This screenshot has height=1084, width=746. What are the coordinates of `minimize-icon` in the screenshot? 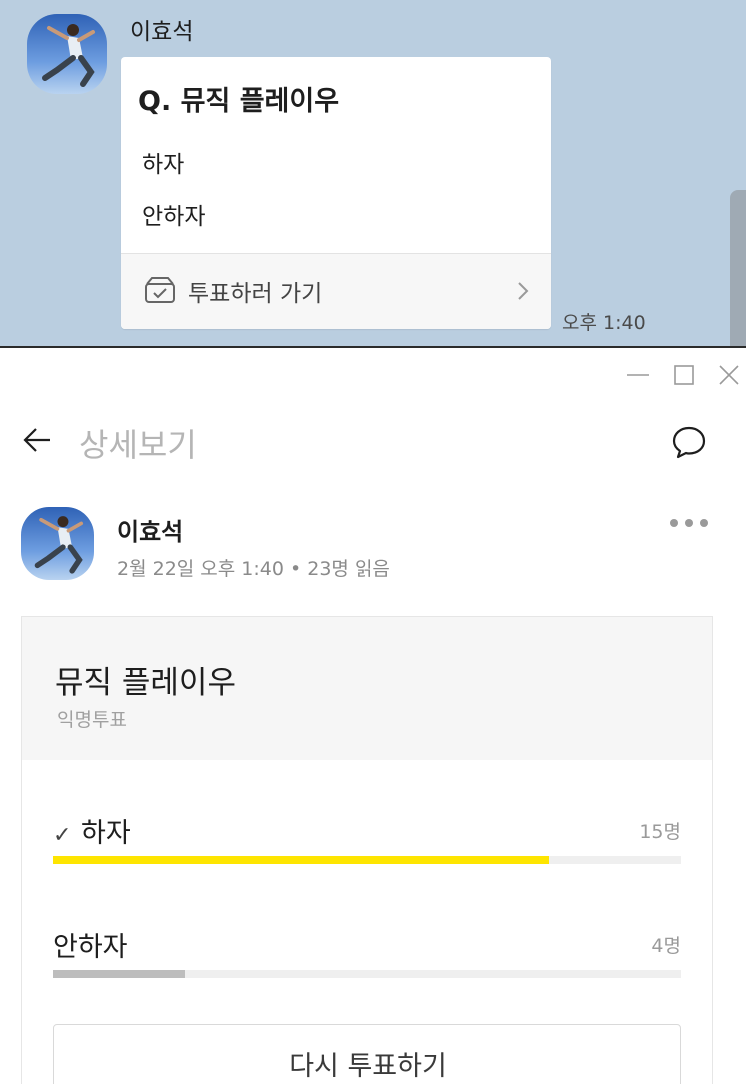 It's located at (638, 375).